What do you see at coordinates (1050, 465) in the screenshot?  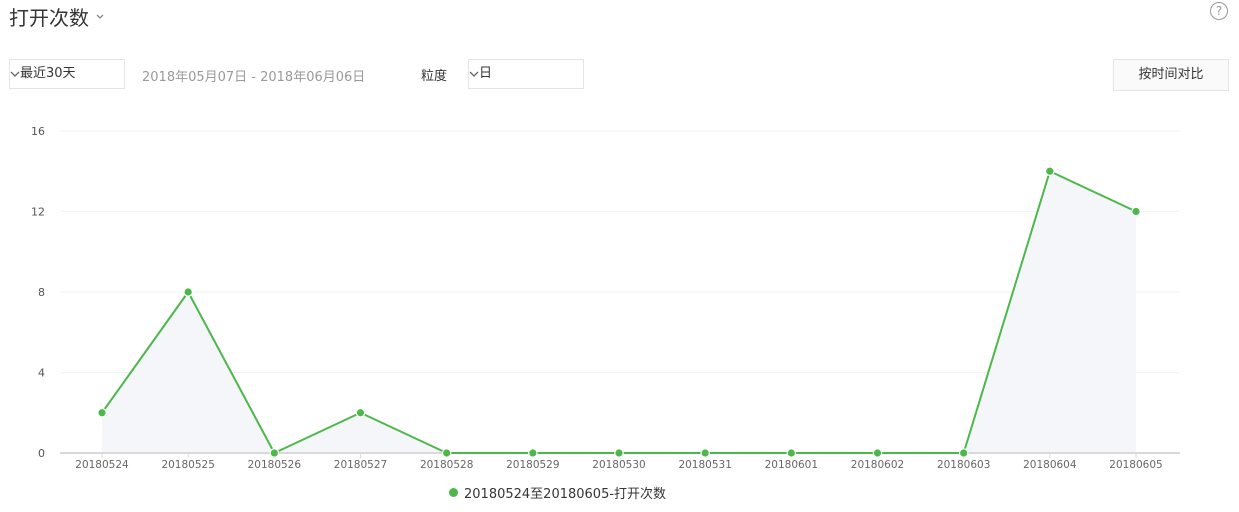 I see `x-tick-label: 20180604` at bounding box center [1050, 465].